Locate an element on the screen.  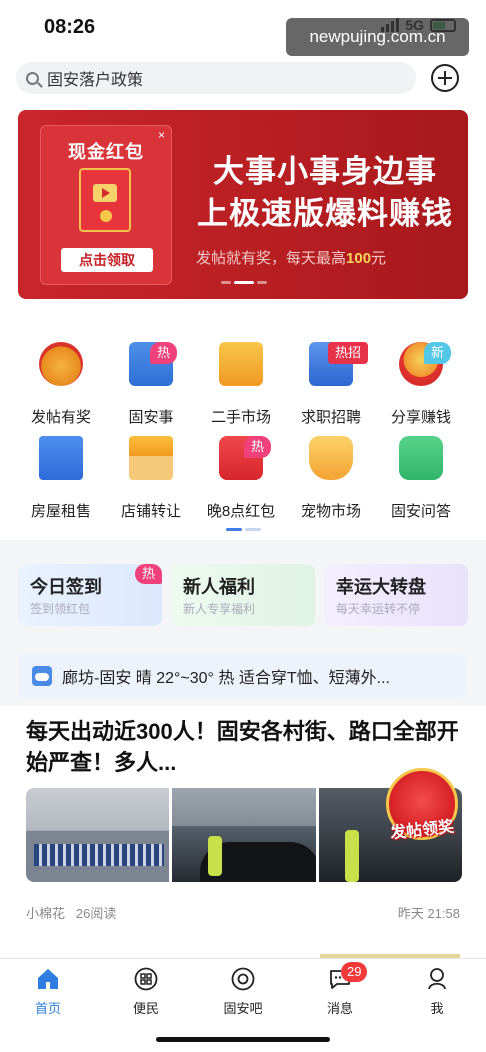
play-icon is located at coordinates (105, 193).